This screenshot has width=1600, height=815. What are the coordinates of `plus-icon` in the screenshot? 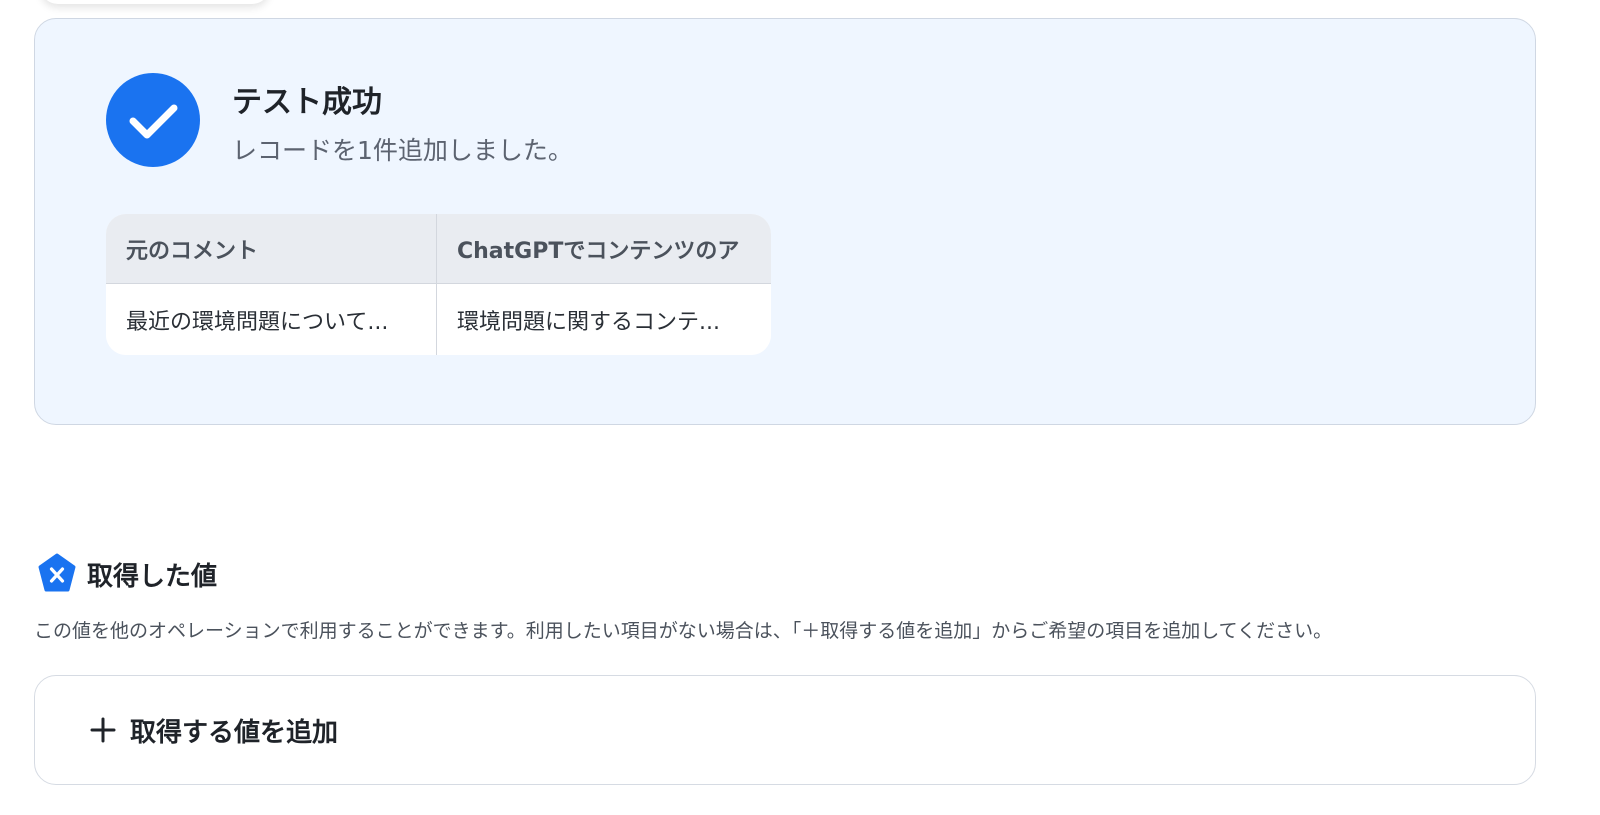 It's located at (103, 730).